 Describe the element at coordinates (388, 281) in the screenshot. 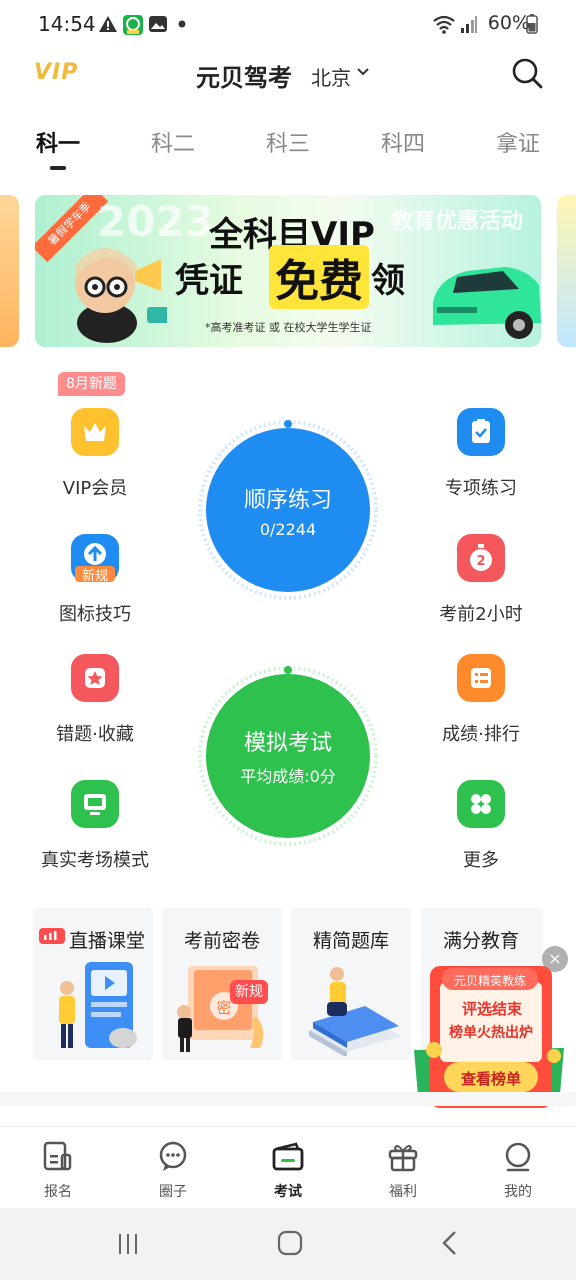

I see `banner-claim: 领` at that location.